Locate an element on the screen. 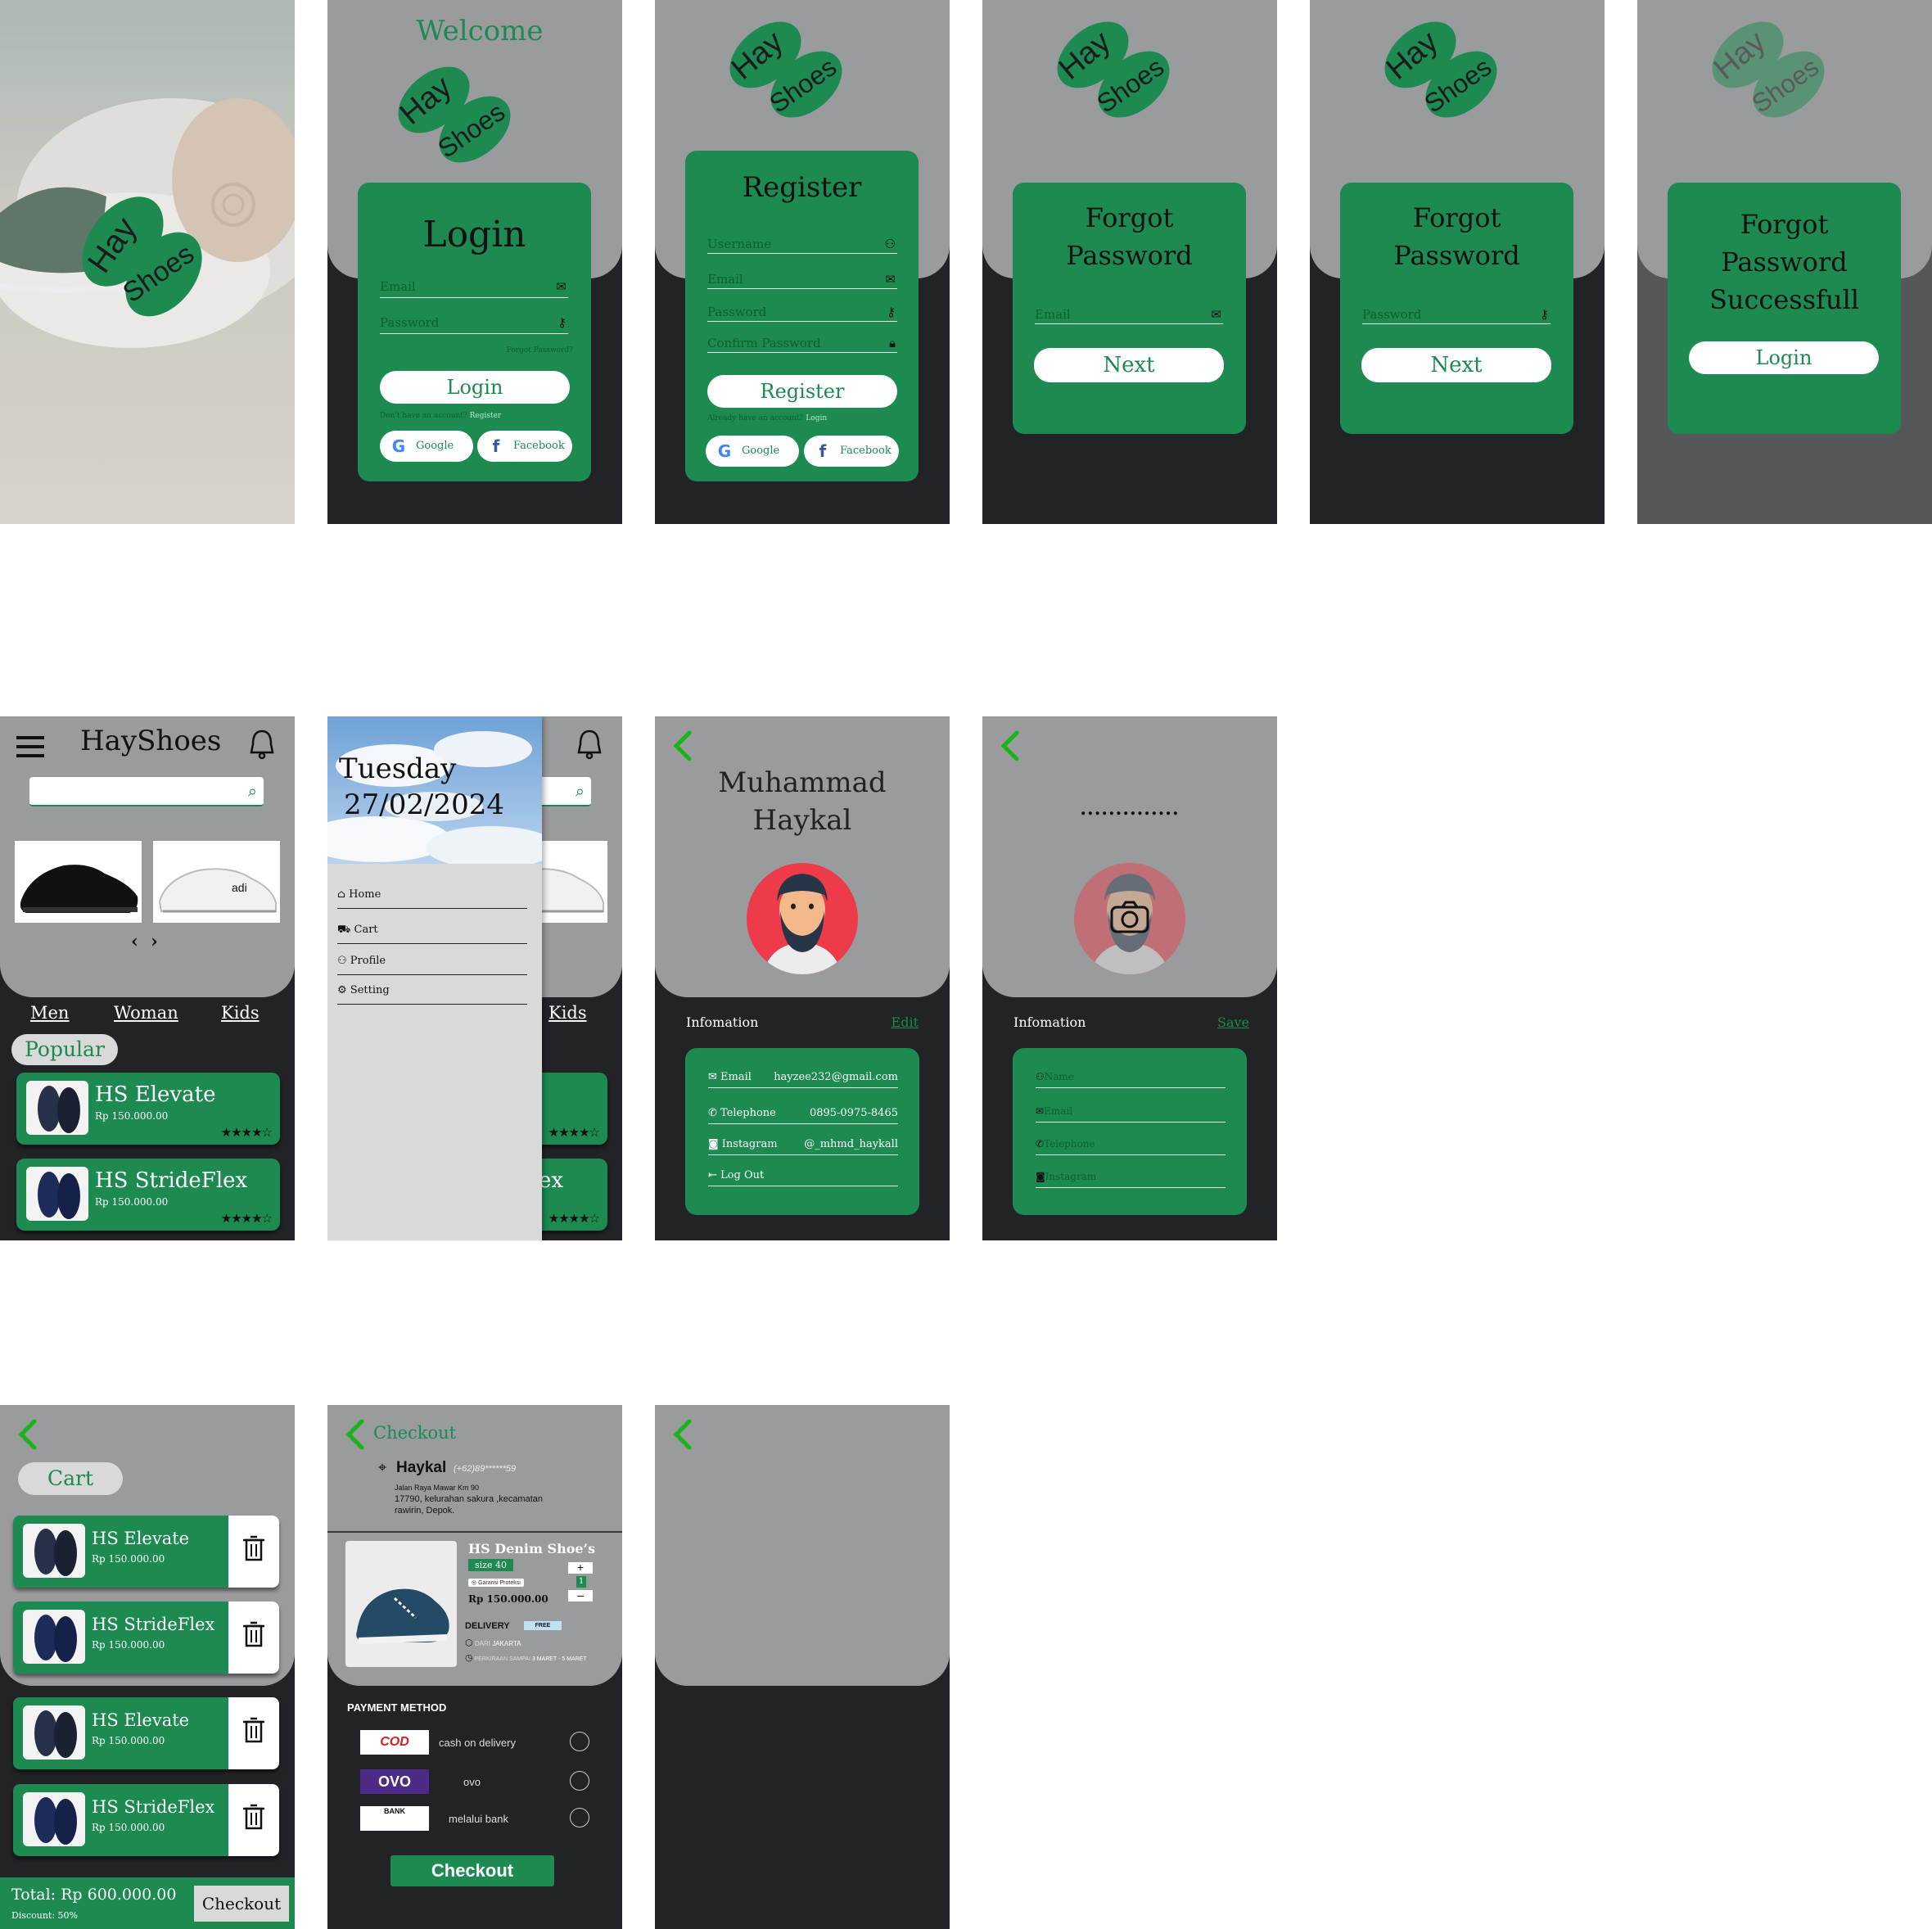 Image resolution: width=1932 pixels, height=1929 pixels. camera-icon is located at coordinates (1129, 917).